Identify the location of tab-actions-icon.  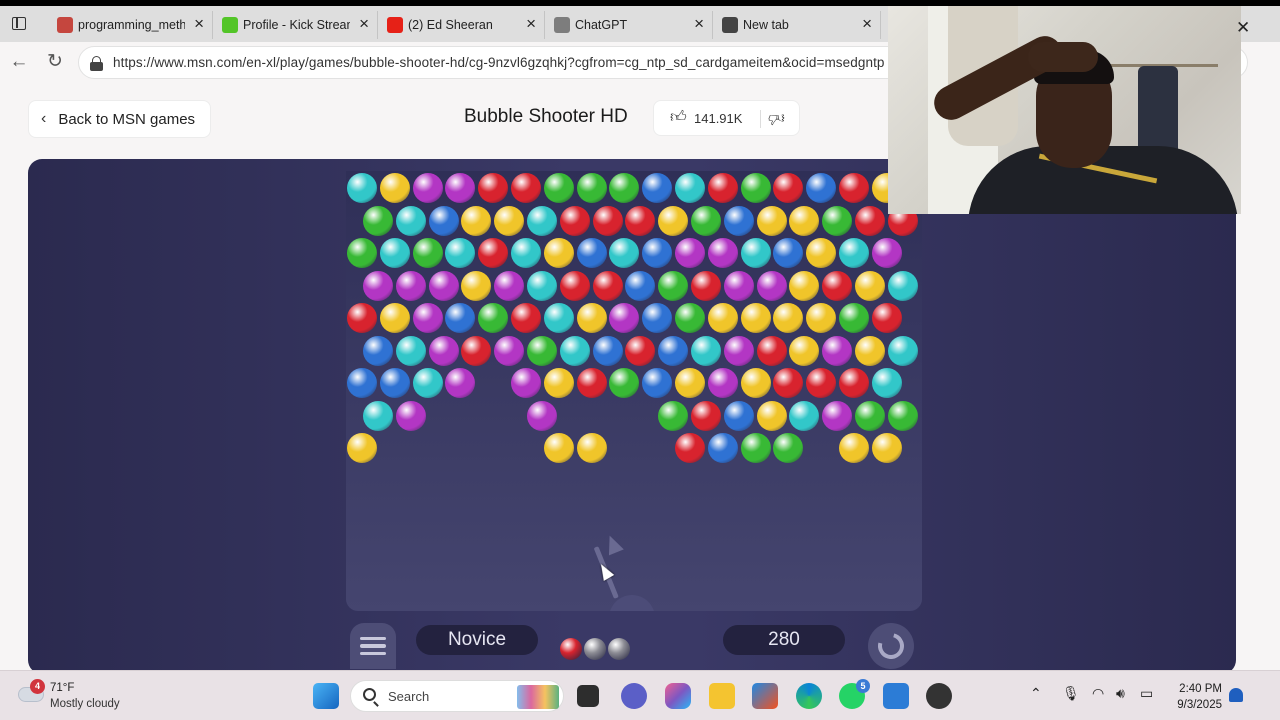
(19, 24).